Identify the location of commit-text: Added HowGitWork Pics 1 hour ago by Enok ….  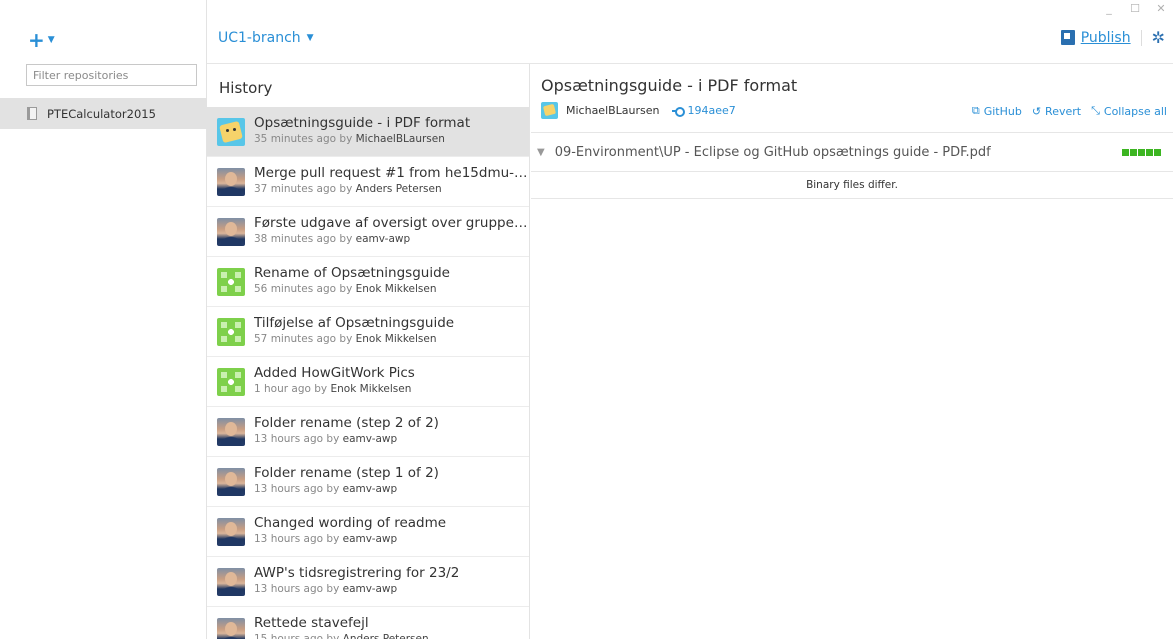
(391, 380).